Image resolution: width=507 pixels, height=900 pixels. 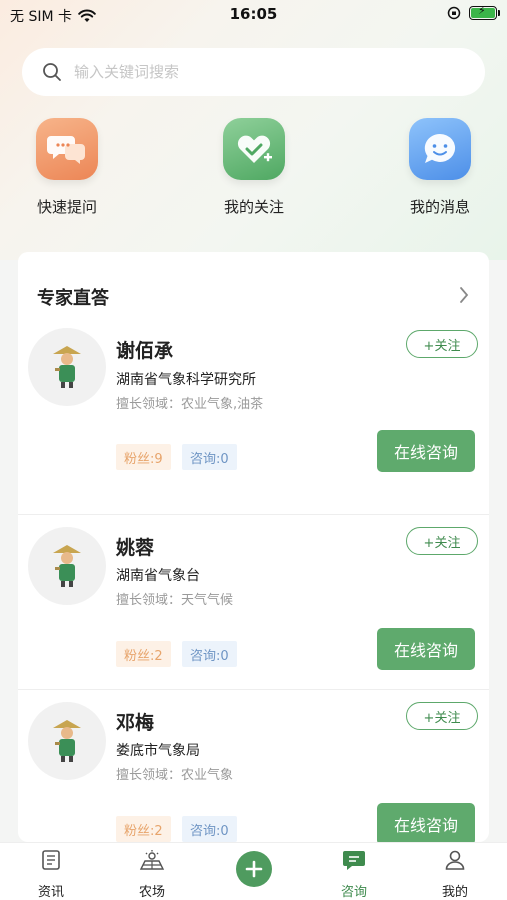 What do you see at coordinates (66, 207) in the screenshot?
I see `quick-ask-label: 快速提问` at bounding box center [66, 207].